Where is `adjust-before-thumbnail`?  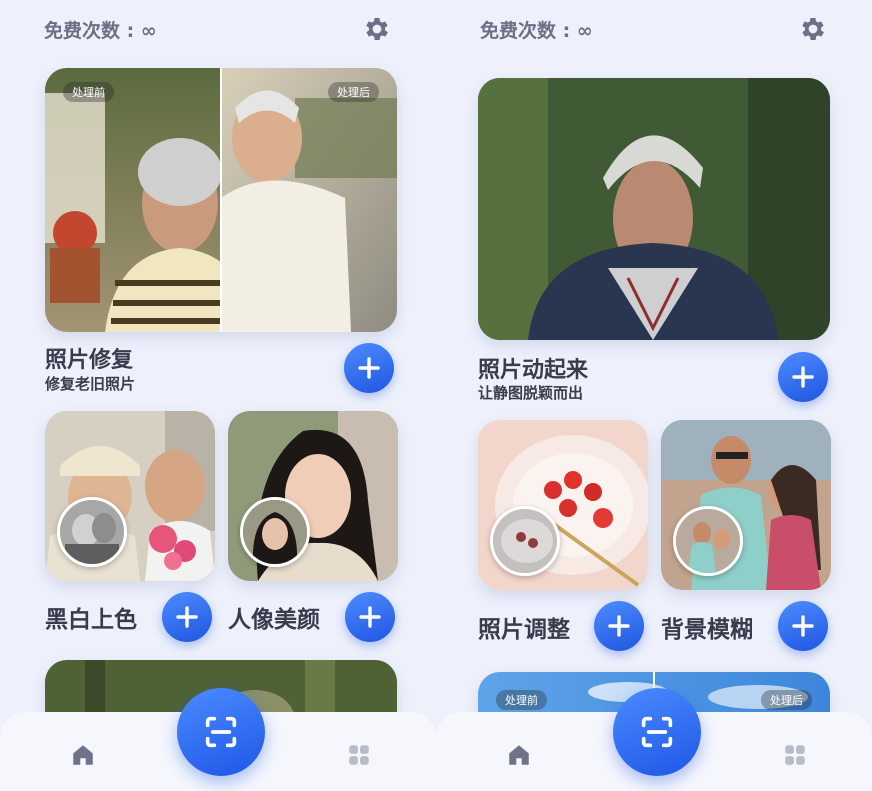
adjust-before-thumbnail is located at coordinates (525, 541).